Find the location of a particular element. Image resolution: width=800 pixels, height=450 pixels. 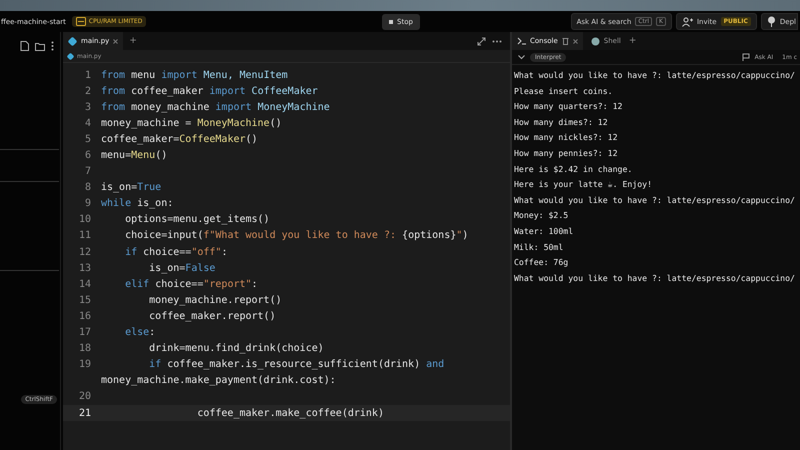

code-line: elif choice=="report": is located at coordinates (191, 284).